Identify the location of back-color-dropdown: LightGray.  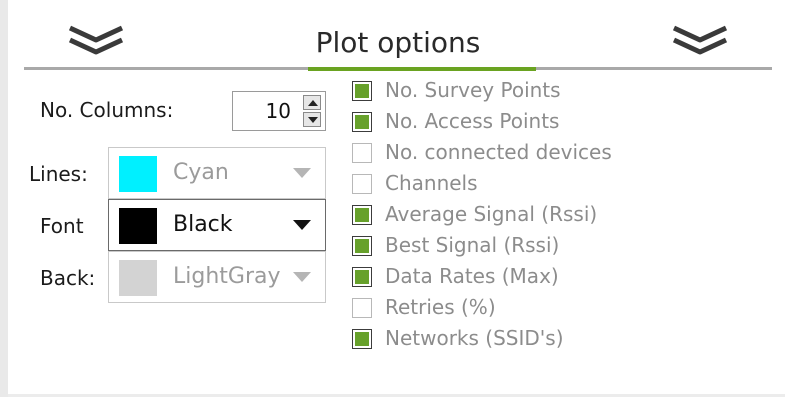
(217, 277).